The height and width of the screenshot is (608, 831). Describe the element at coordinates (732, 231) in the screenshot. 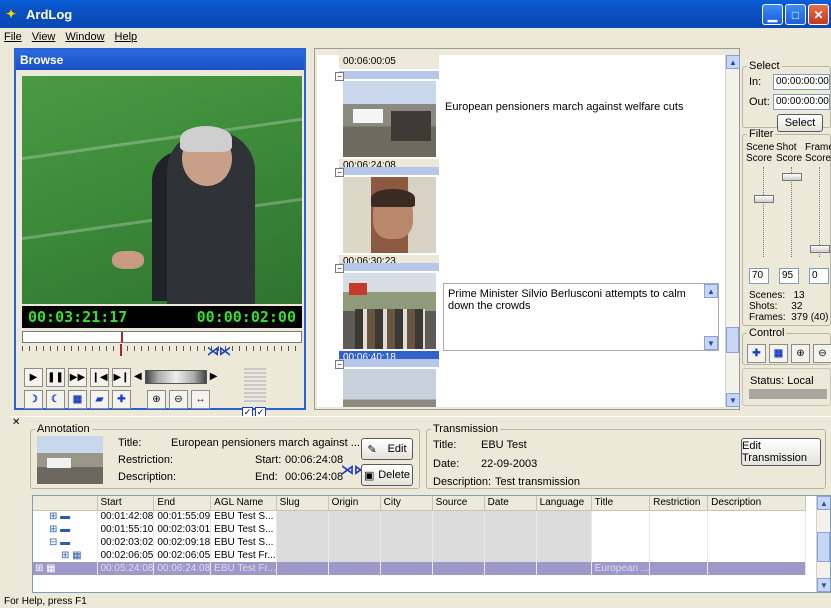

I see `storyboard-scrollbar: ▲ ▼` at that location.